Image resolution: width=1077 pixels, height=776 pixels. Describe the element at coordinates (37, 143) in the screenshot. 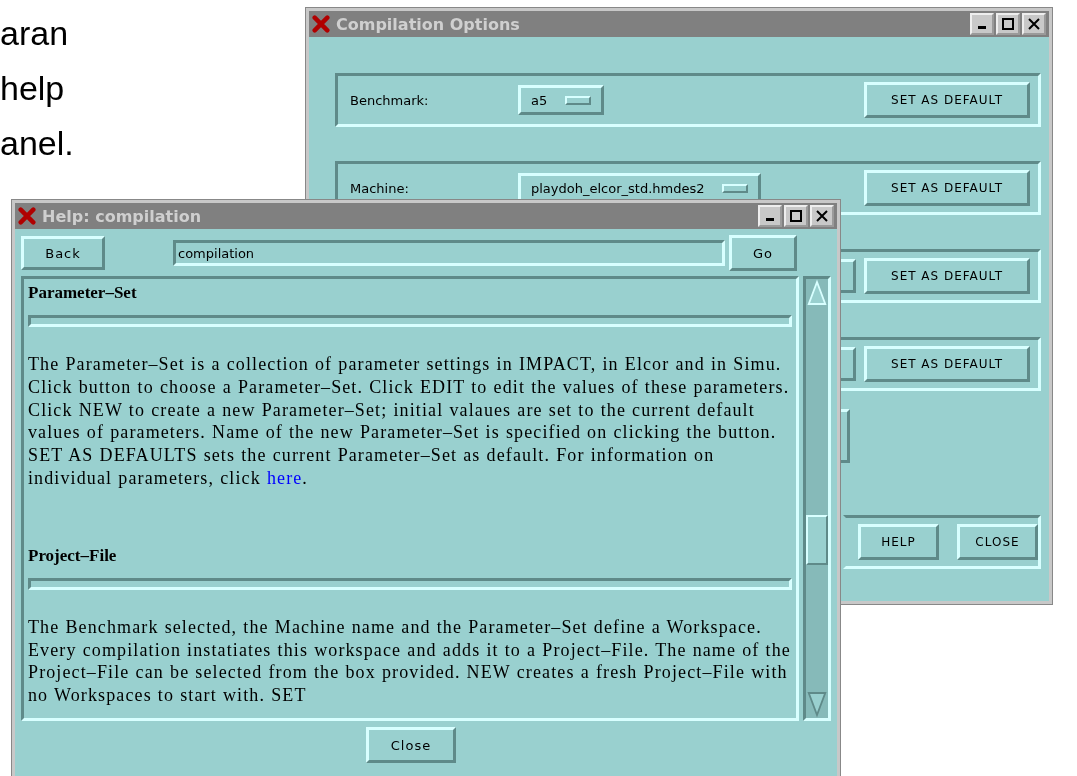

I see `slide-text: anel.` at that location.